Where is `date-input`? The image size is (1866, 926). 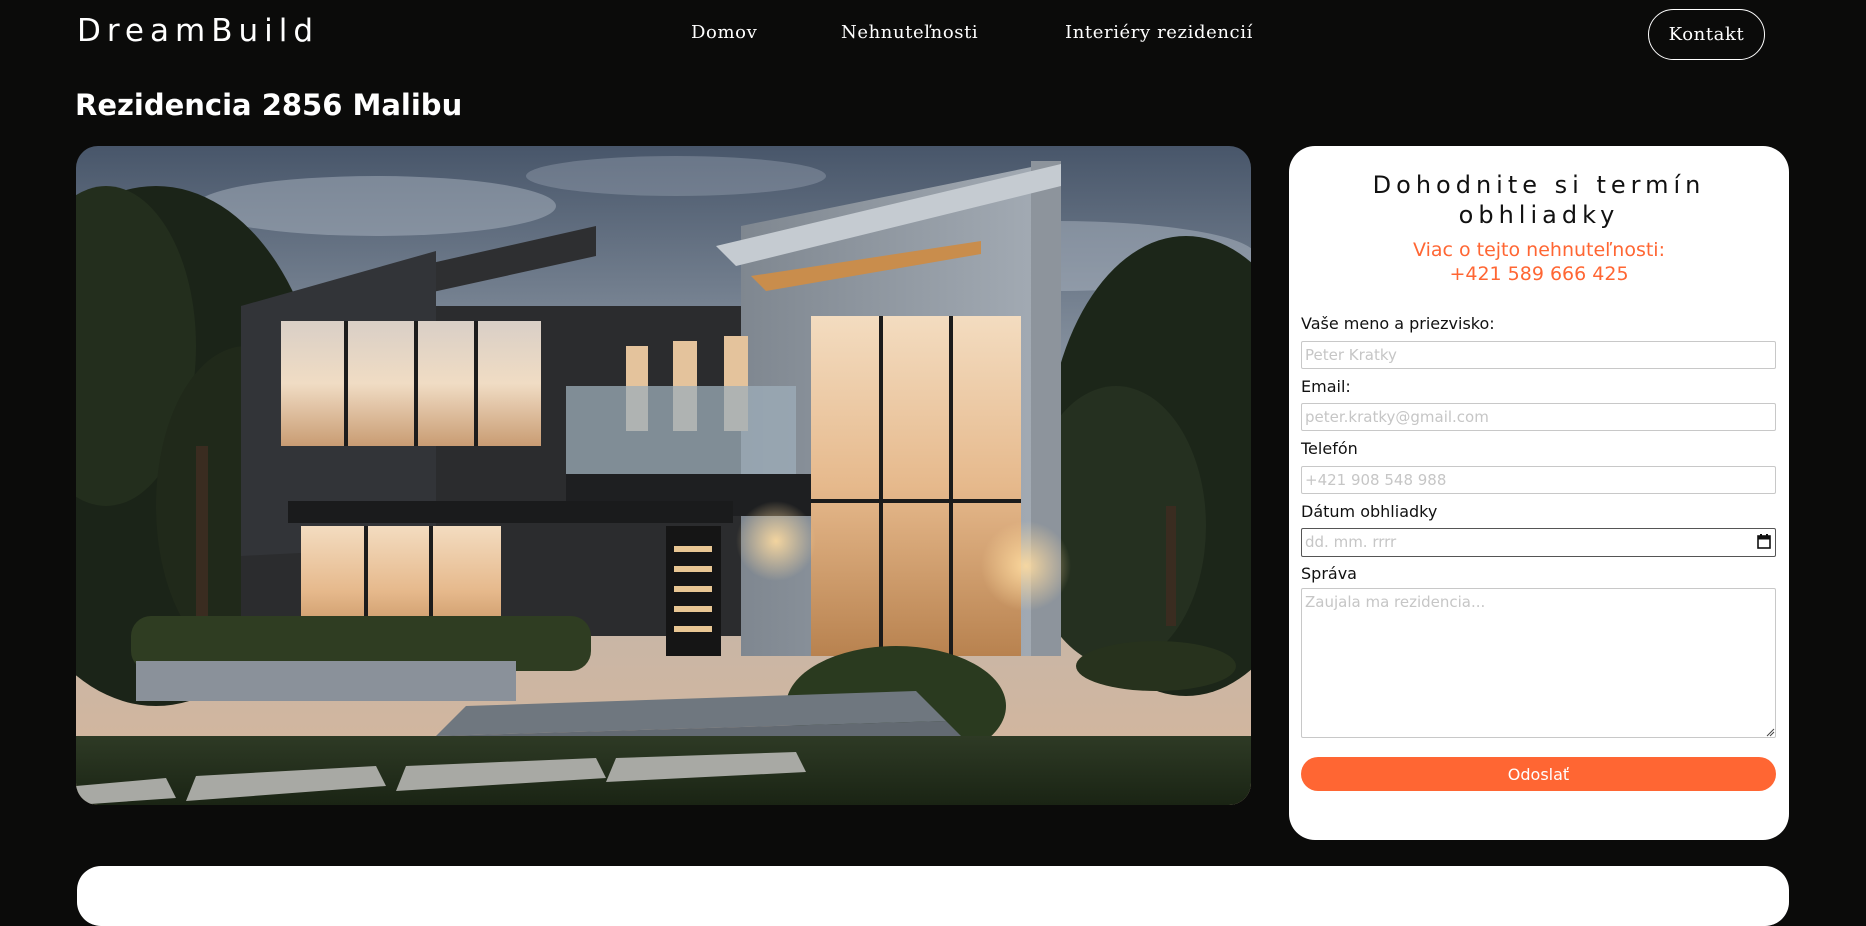
date-input is located at coordinates (1520, 542).